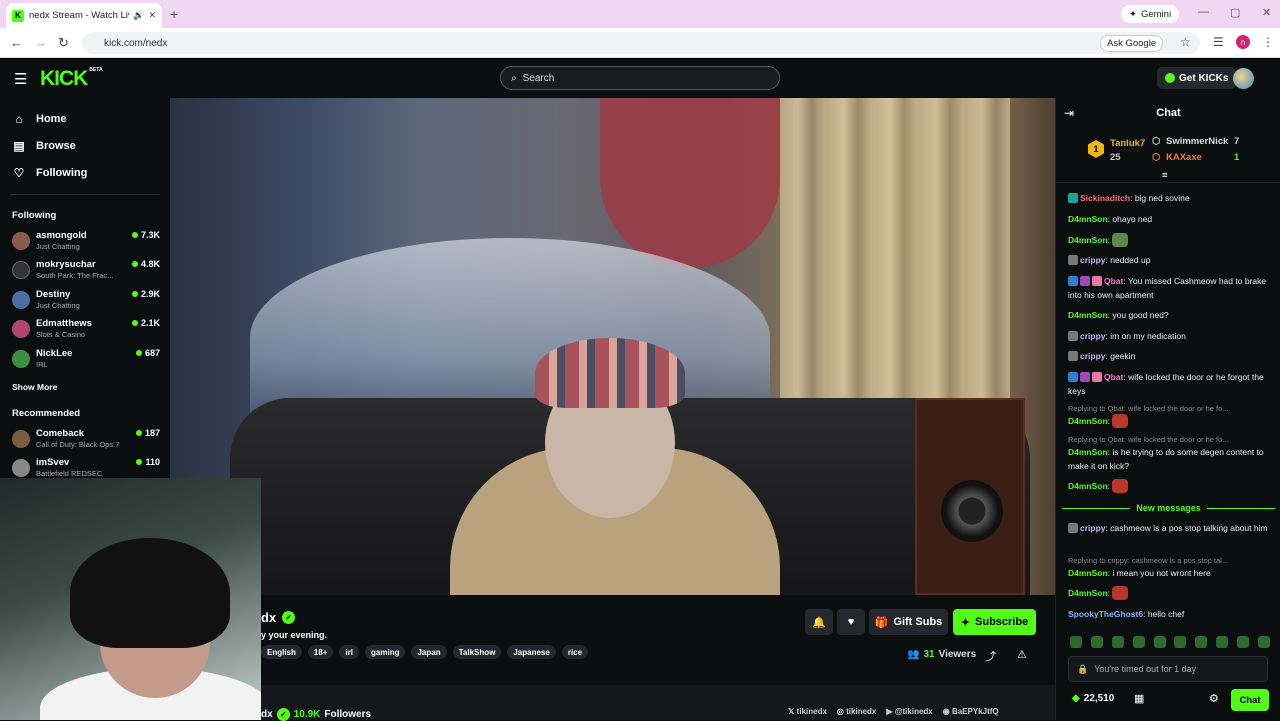 The width and height of the screenshot is (1280, 721). Describe the element at coordinates (1266, 12) in the screenshot. I see `close-window-icon: ✕` at that location.